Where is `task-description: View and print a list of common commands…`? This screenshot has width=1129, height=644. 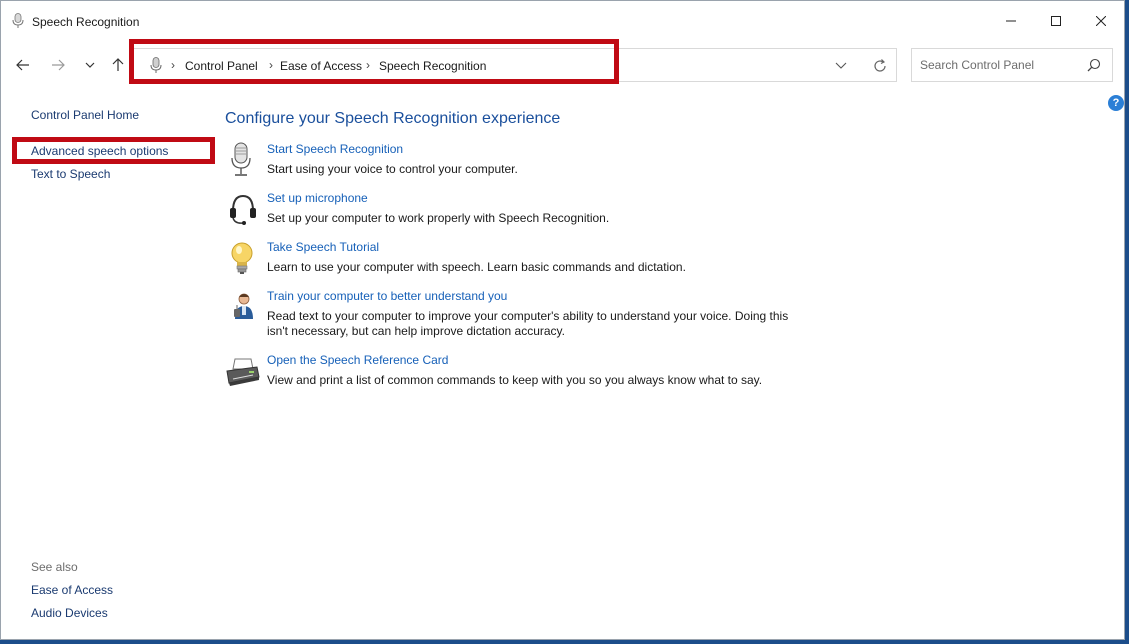 task-description: View and print a list of common commands… is located at coordinates (515, 380).